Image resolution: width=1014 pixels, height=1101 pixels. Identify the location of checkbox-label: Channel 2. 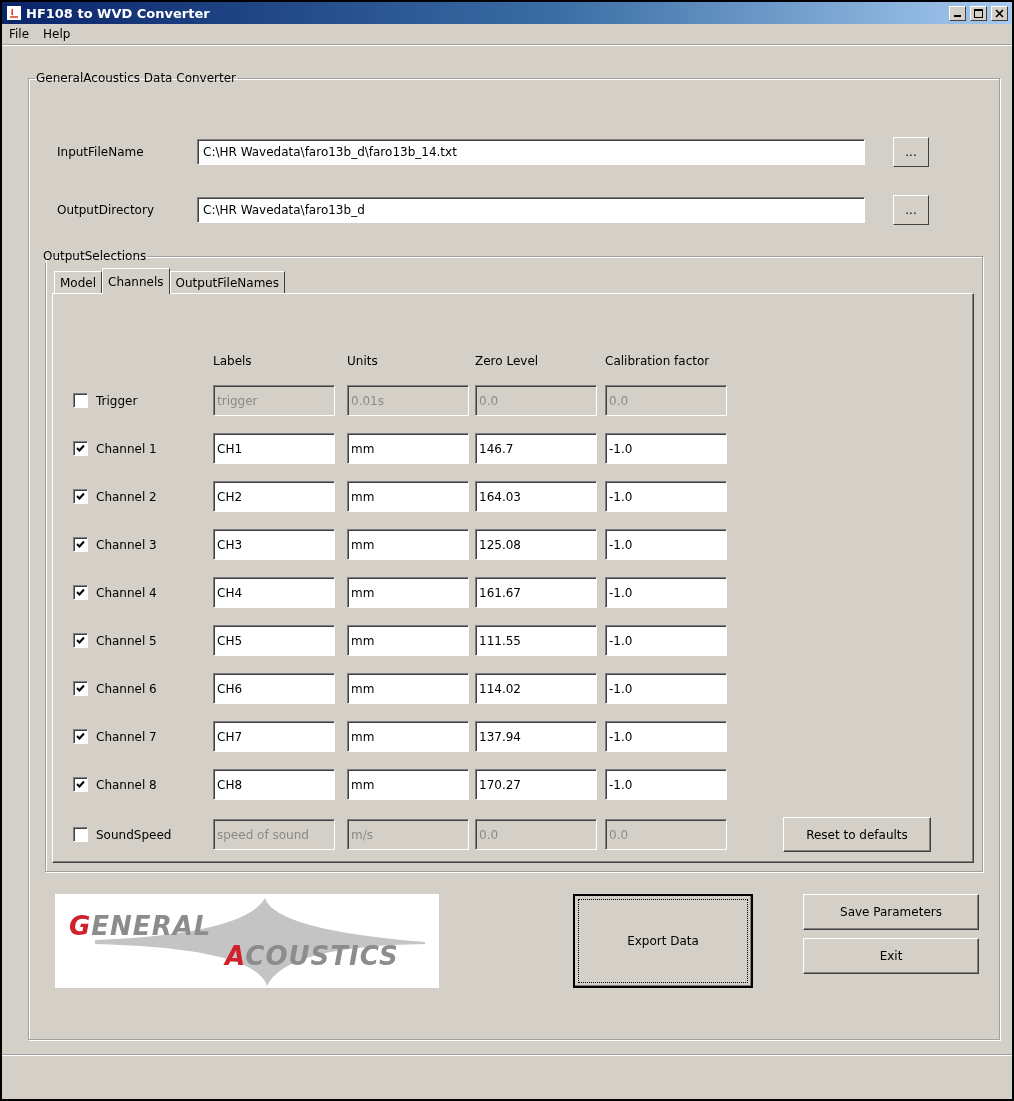
(126, 496).